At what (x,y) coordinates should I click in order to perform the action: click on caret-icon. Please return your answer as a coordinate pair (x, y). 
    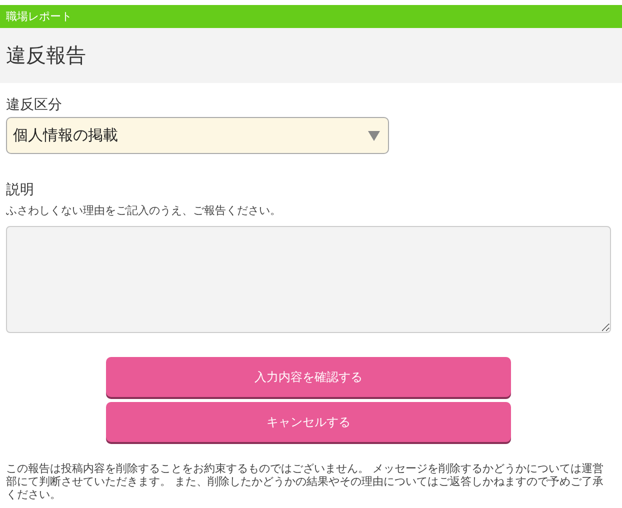
    Looking at the image, I should click on (374, 135).